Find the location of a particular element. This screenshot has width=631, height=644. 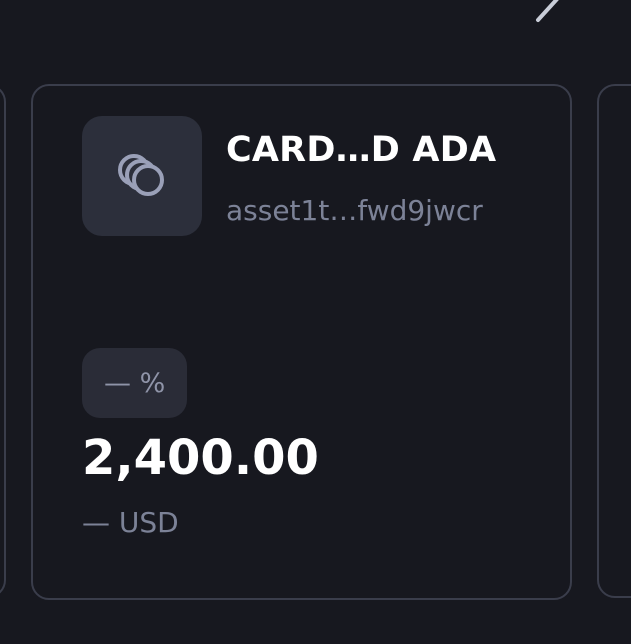

coins-stack-icon is located at coordinates (141, 175).